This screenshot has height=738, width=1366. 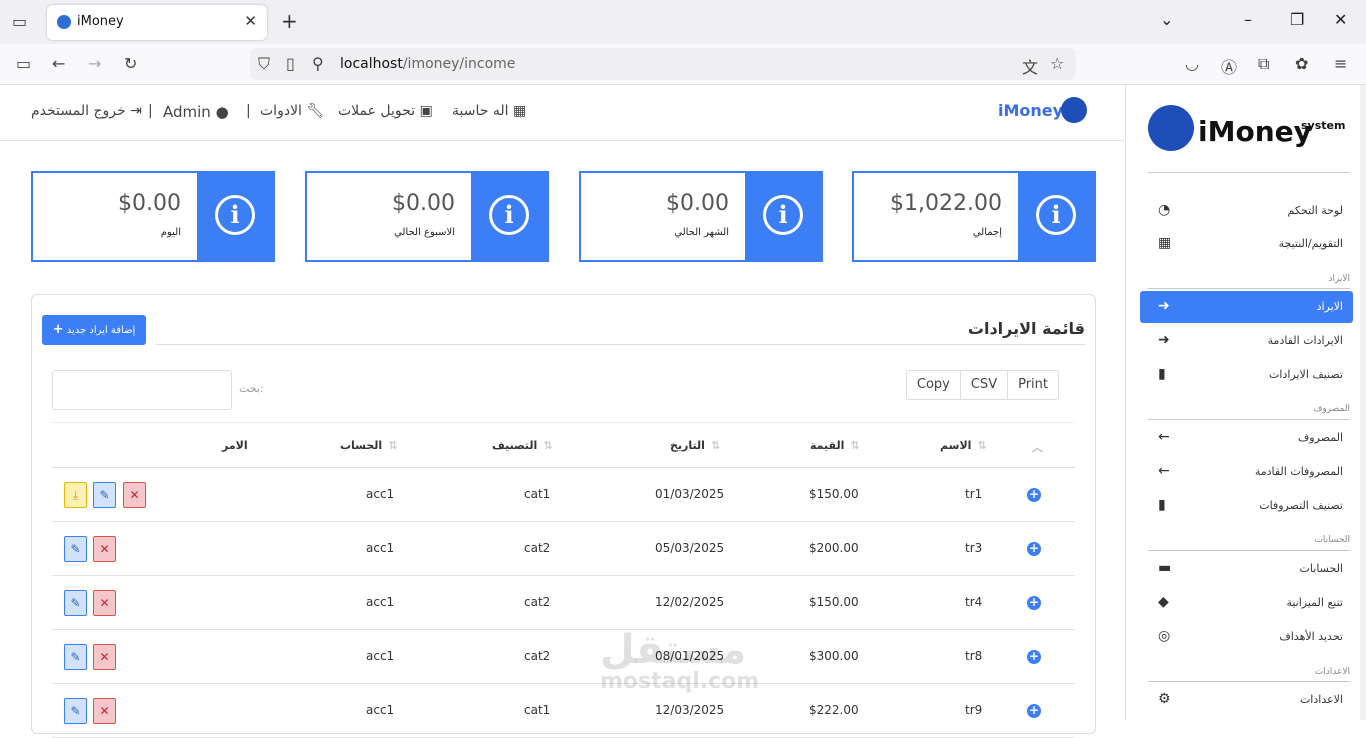 I want to click on section-accounts: الحسابات, so click(x=1332, y=540).